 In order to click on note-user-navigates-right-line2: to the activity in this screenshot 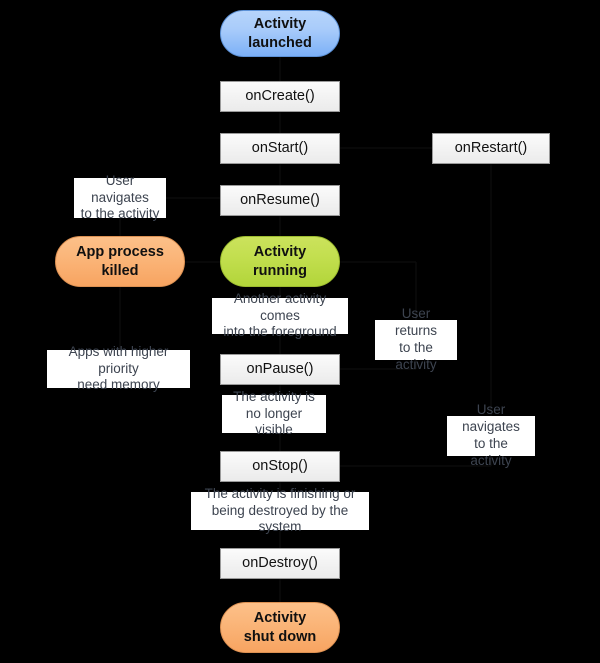, I will do `click(491, 452)`.